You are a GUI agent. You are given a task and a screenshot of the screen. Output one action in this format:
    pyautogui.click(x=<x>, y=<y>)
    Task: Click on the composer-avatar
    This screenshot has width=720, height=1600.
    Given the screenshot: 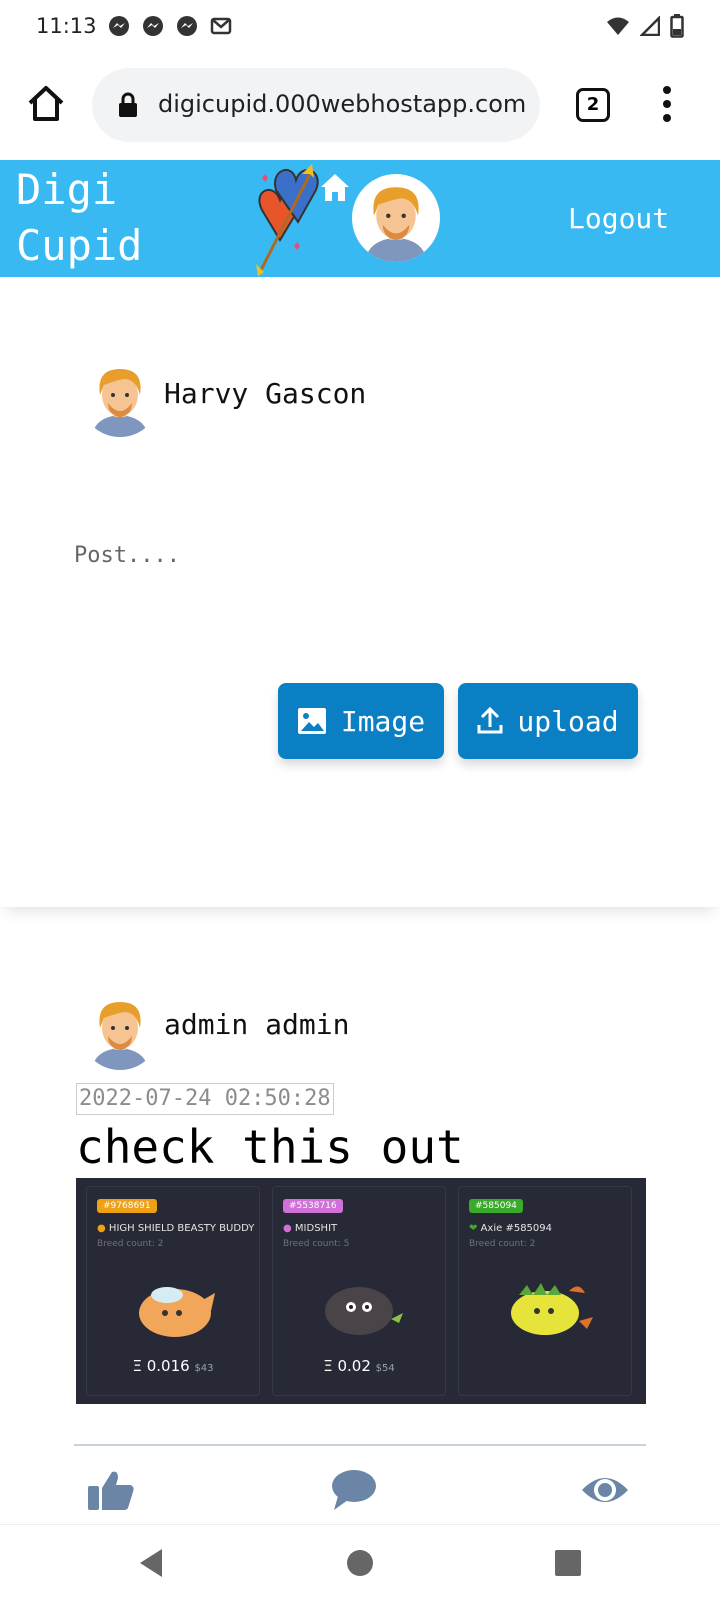 What is the action you would take?
    pyautogui.click(x=120, y=397)
    